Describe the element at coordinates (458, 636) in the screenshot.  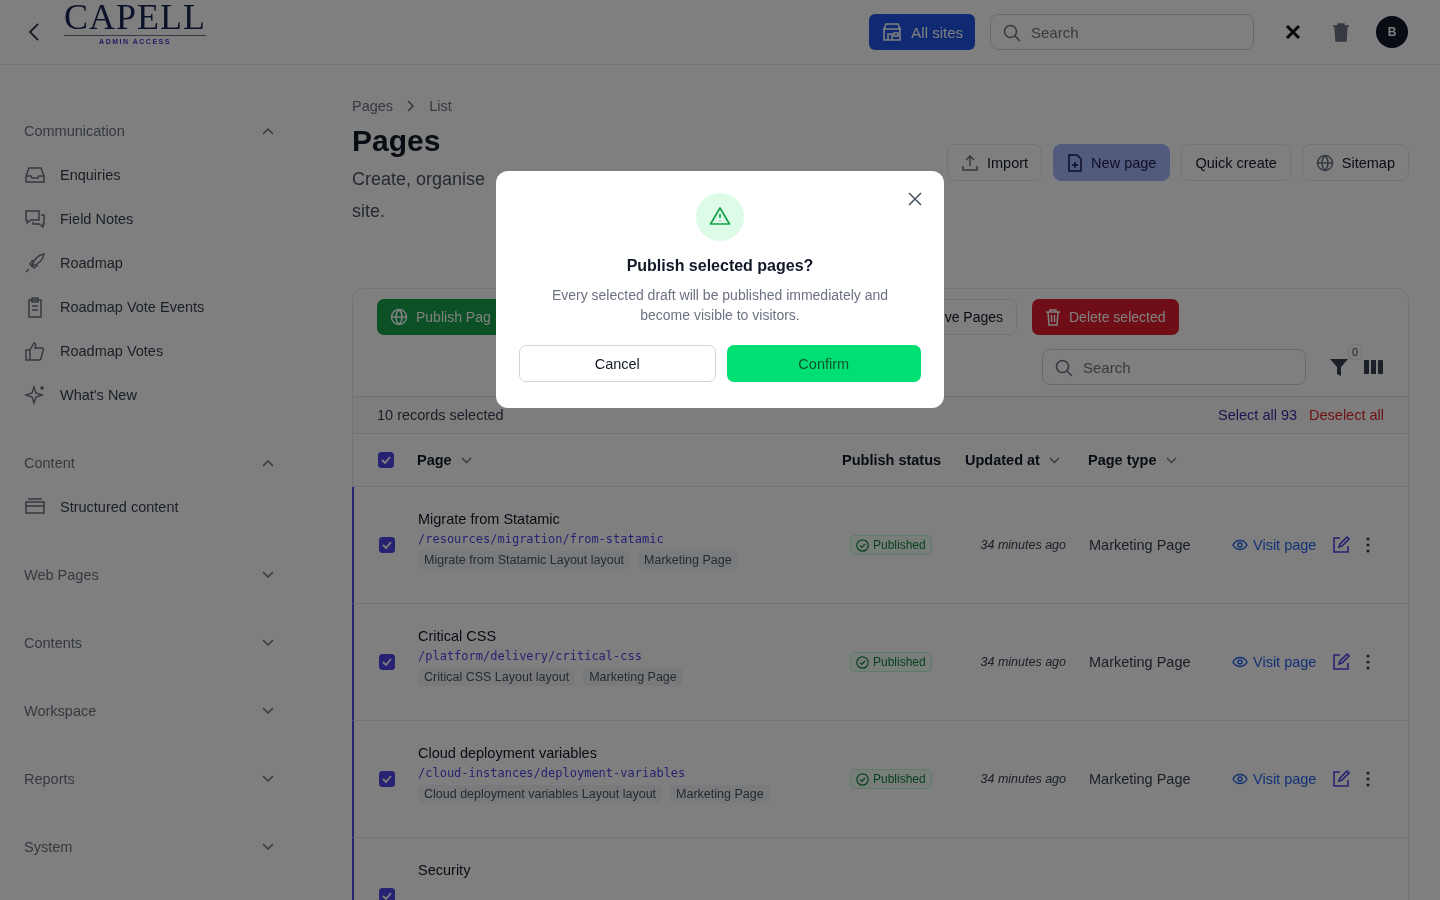
I see `page-name: Critical CSS` at that location.